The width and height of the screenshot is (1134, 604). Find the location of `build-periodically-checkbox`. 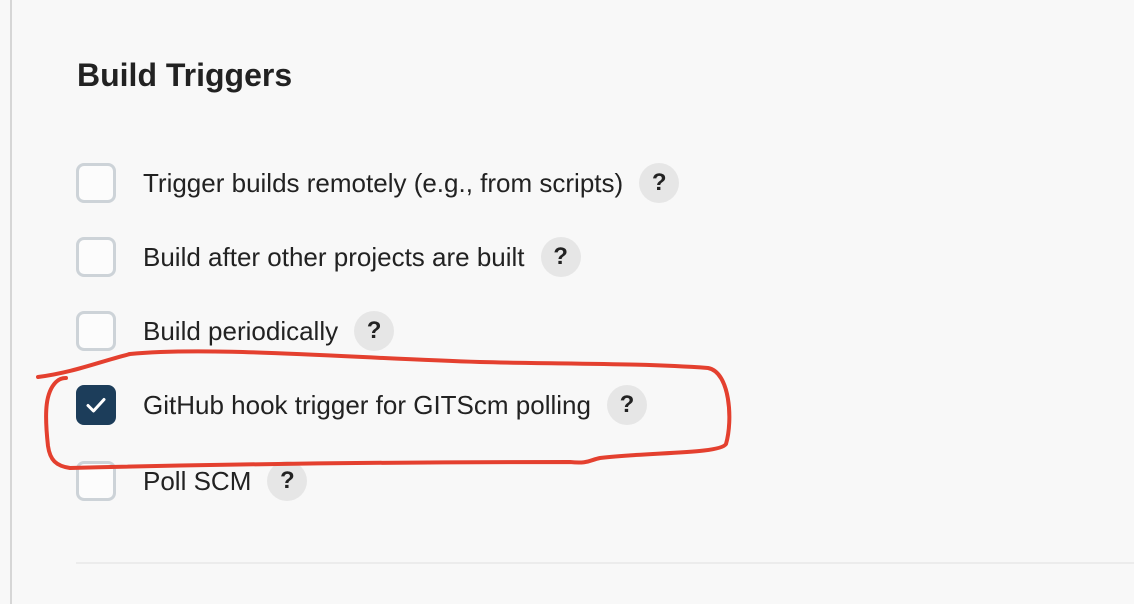

build-periodically-checkbox is located at coordinates (96, 331).